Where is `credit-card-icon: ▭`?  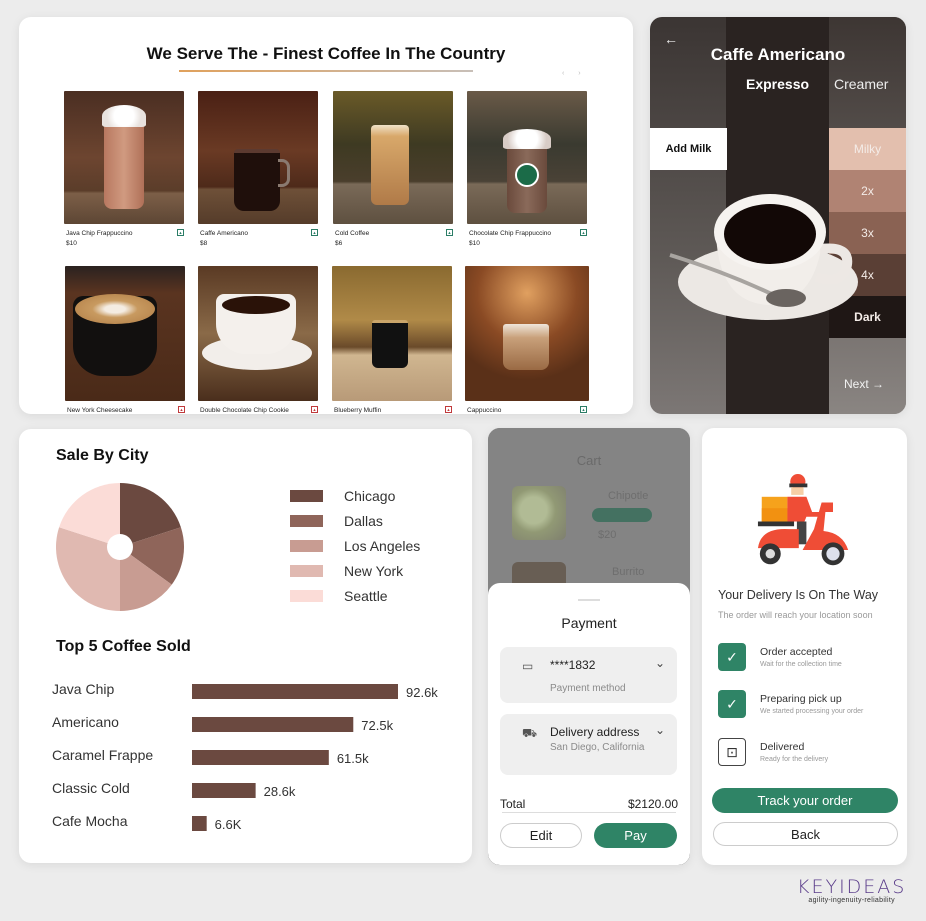 credit-card-icon: ▭ is located at coordinates (528, 666).